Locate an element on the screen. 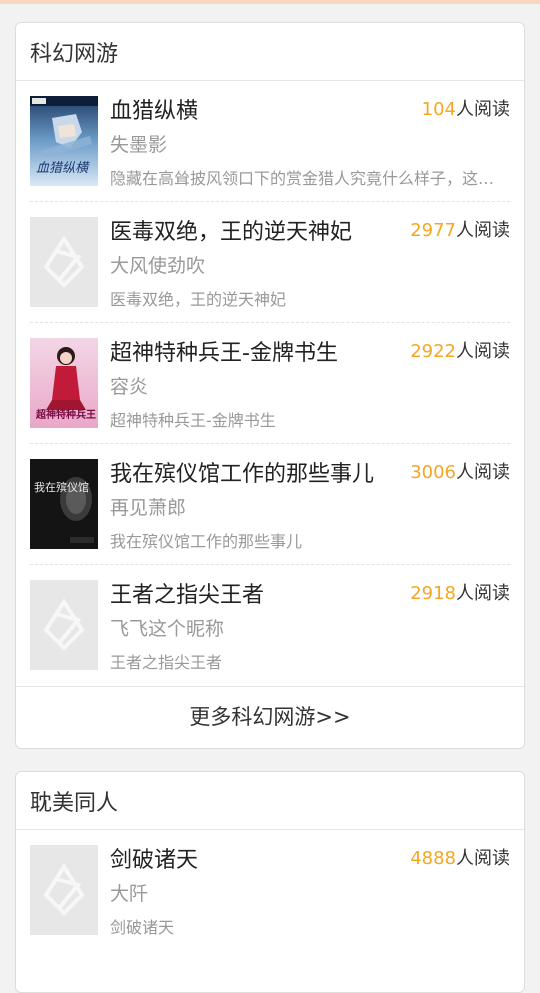 The width and height of the screenshot is (540, 993). read-count: 2977人阅读 is located at coordinates (460, 230).